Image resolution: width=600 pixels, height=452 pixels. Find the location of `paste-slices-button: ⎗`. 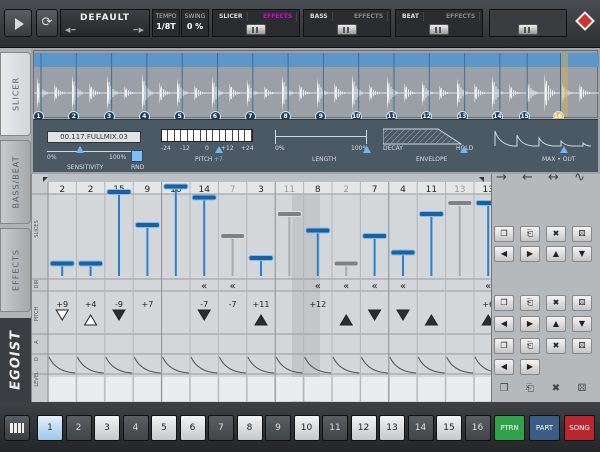

paste-slices-button: ⎗ is located at coordinates (530, 234).